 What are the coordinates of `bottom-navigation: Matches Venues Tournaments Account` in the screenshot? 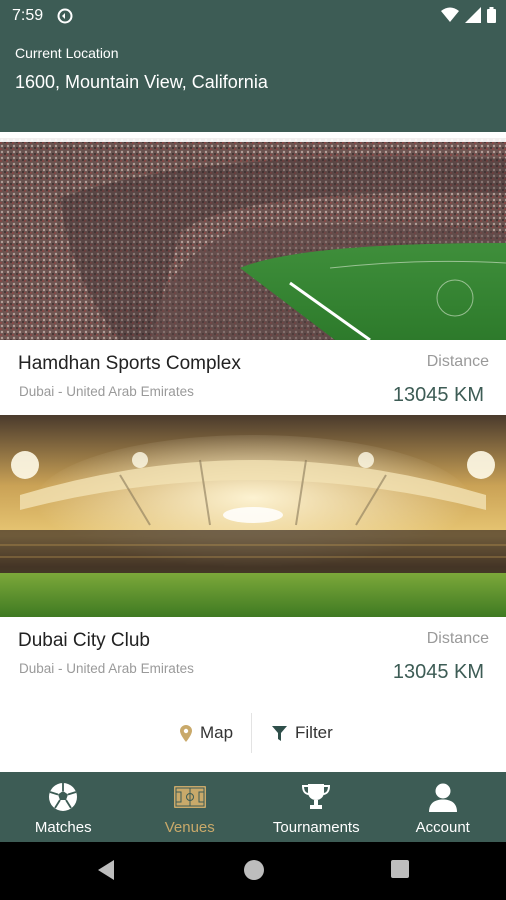 It's located at (253, 807).